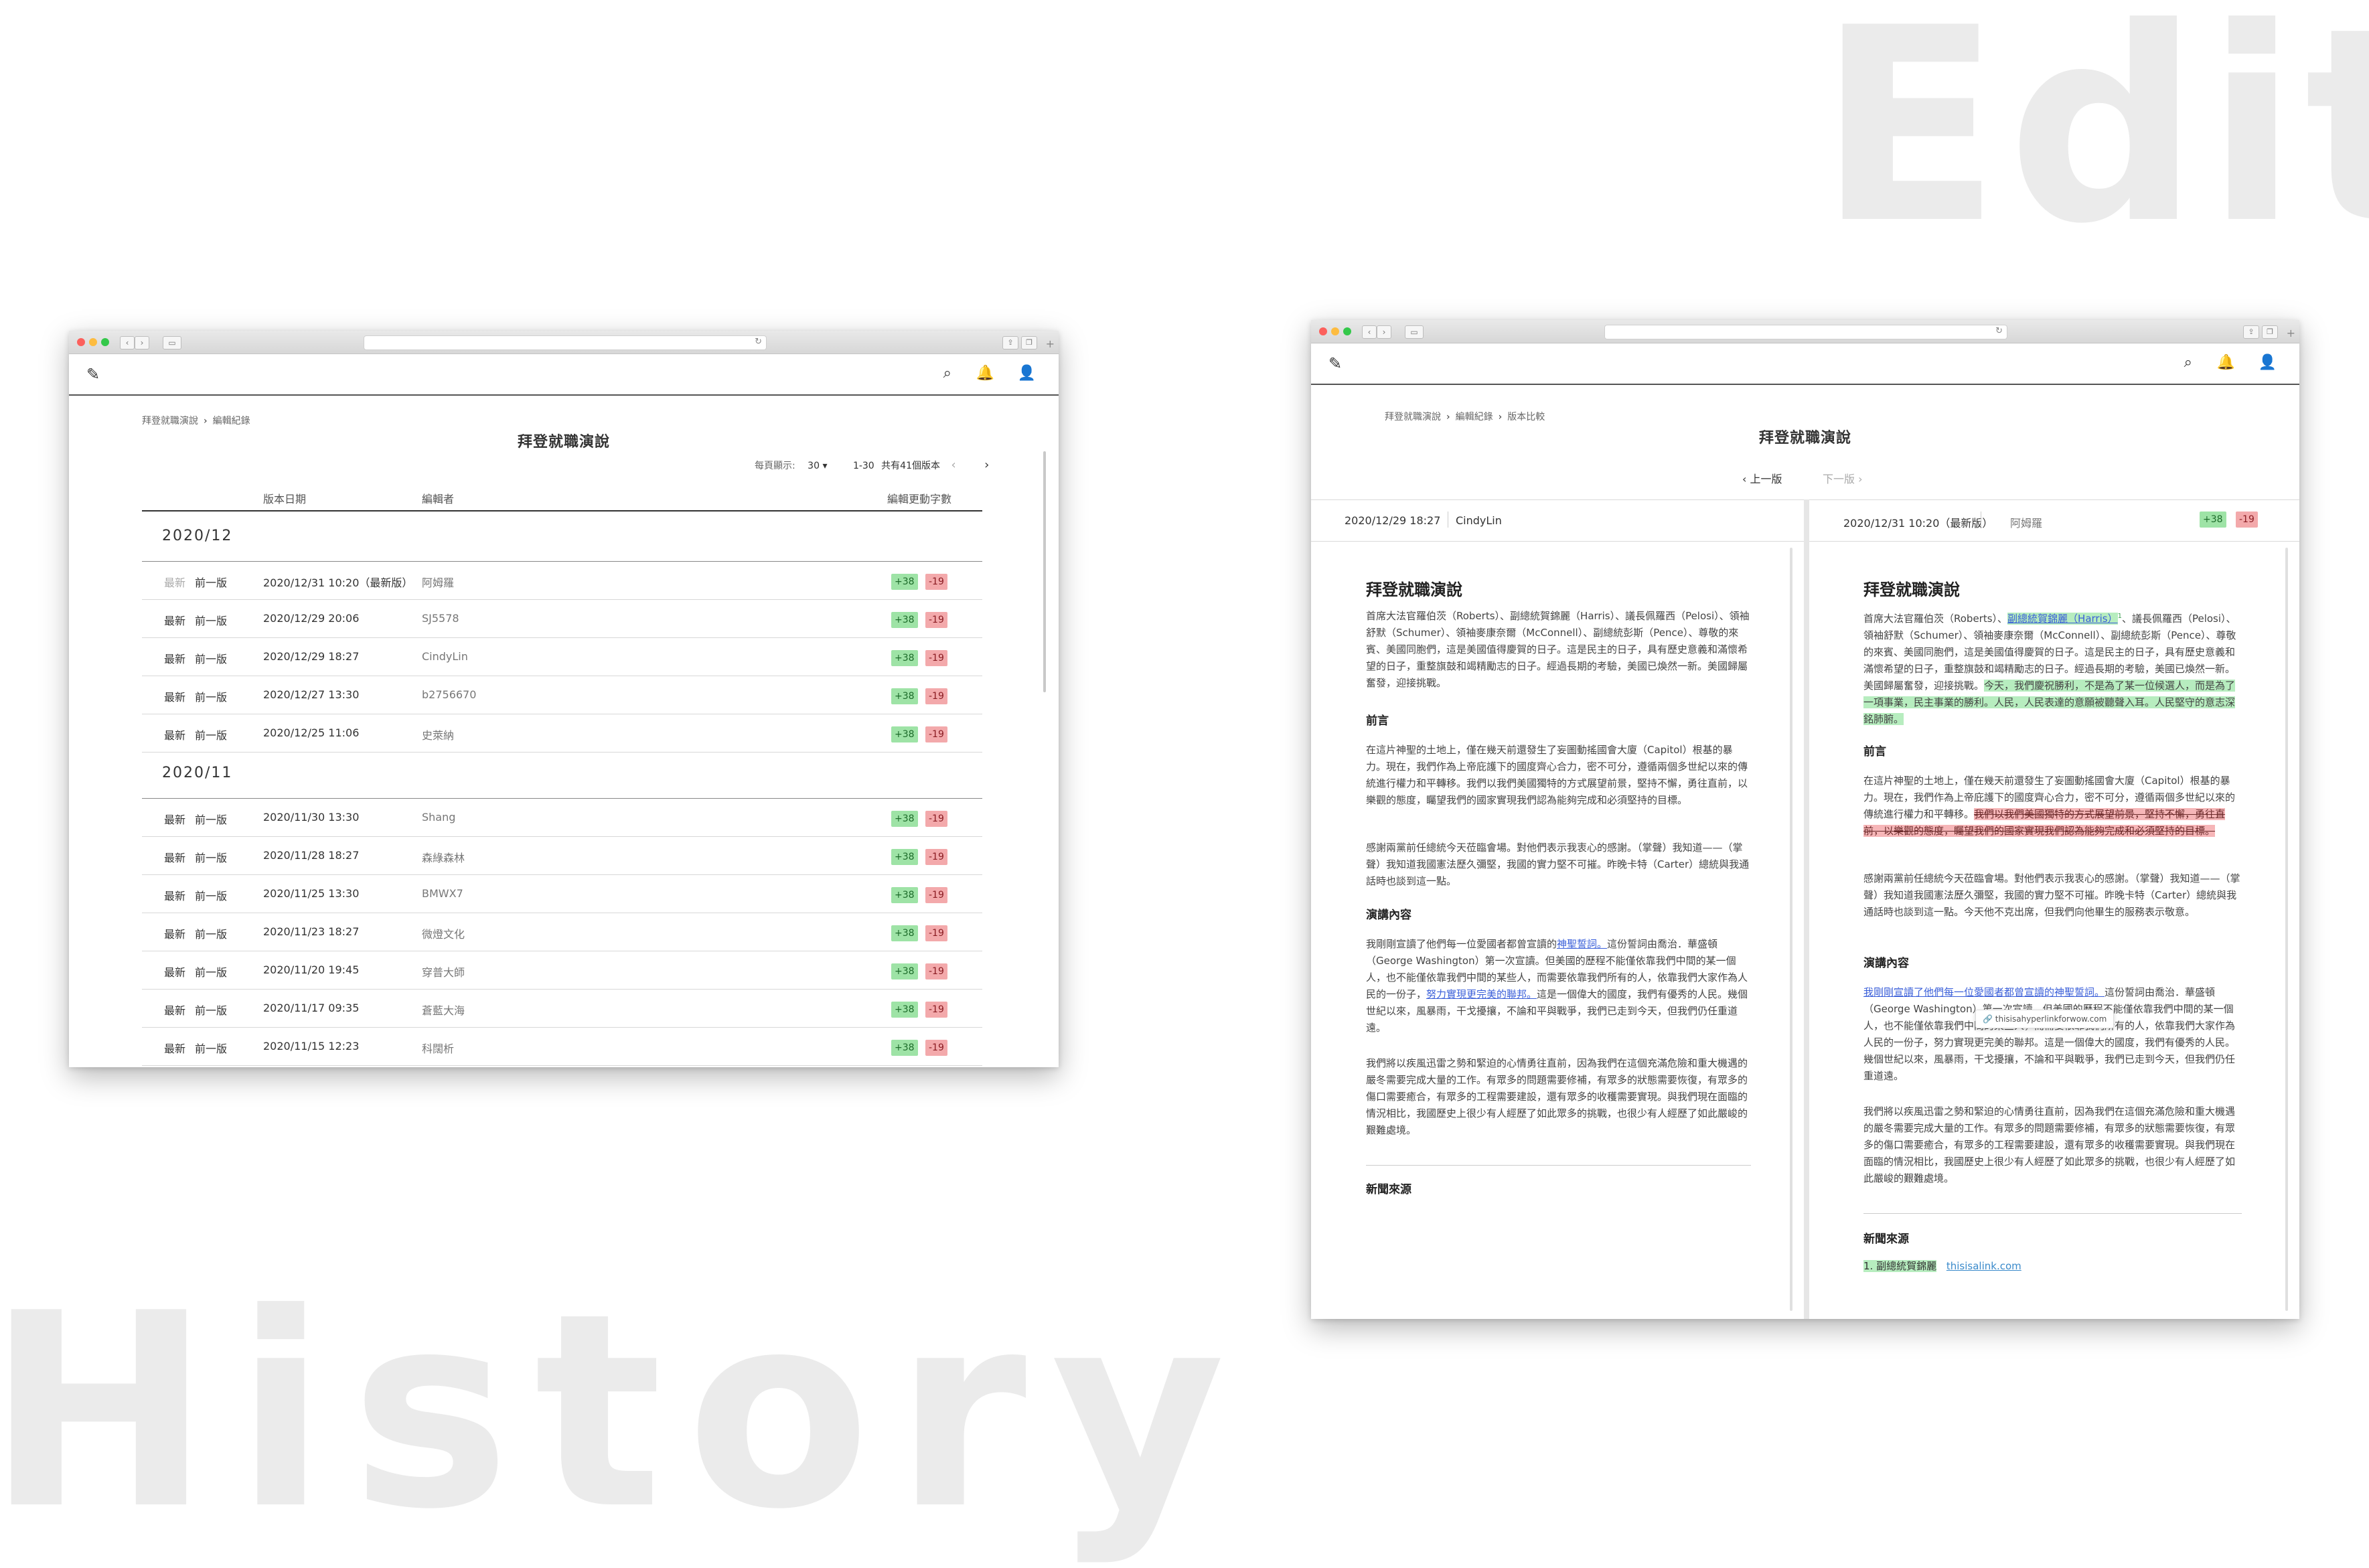  I want to click on source-link: thisisalink.com, so click(1984, 1266).